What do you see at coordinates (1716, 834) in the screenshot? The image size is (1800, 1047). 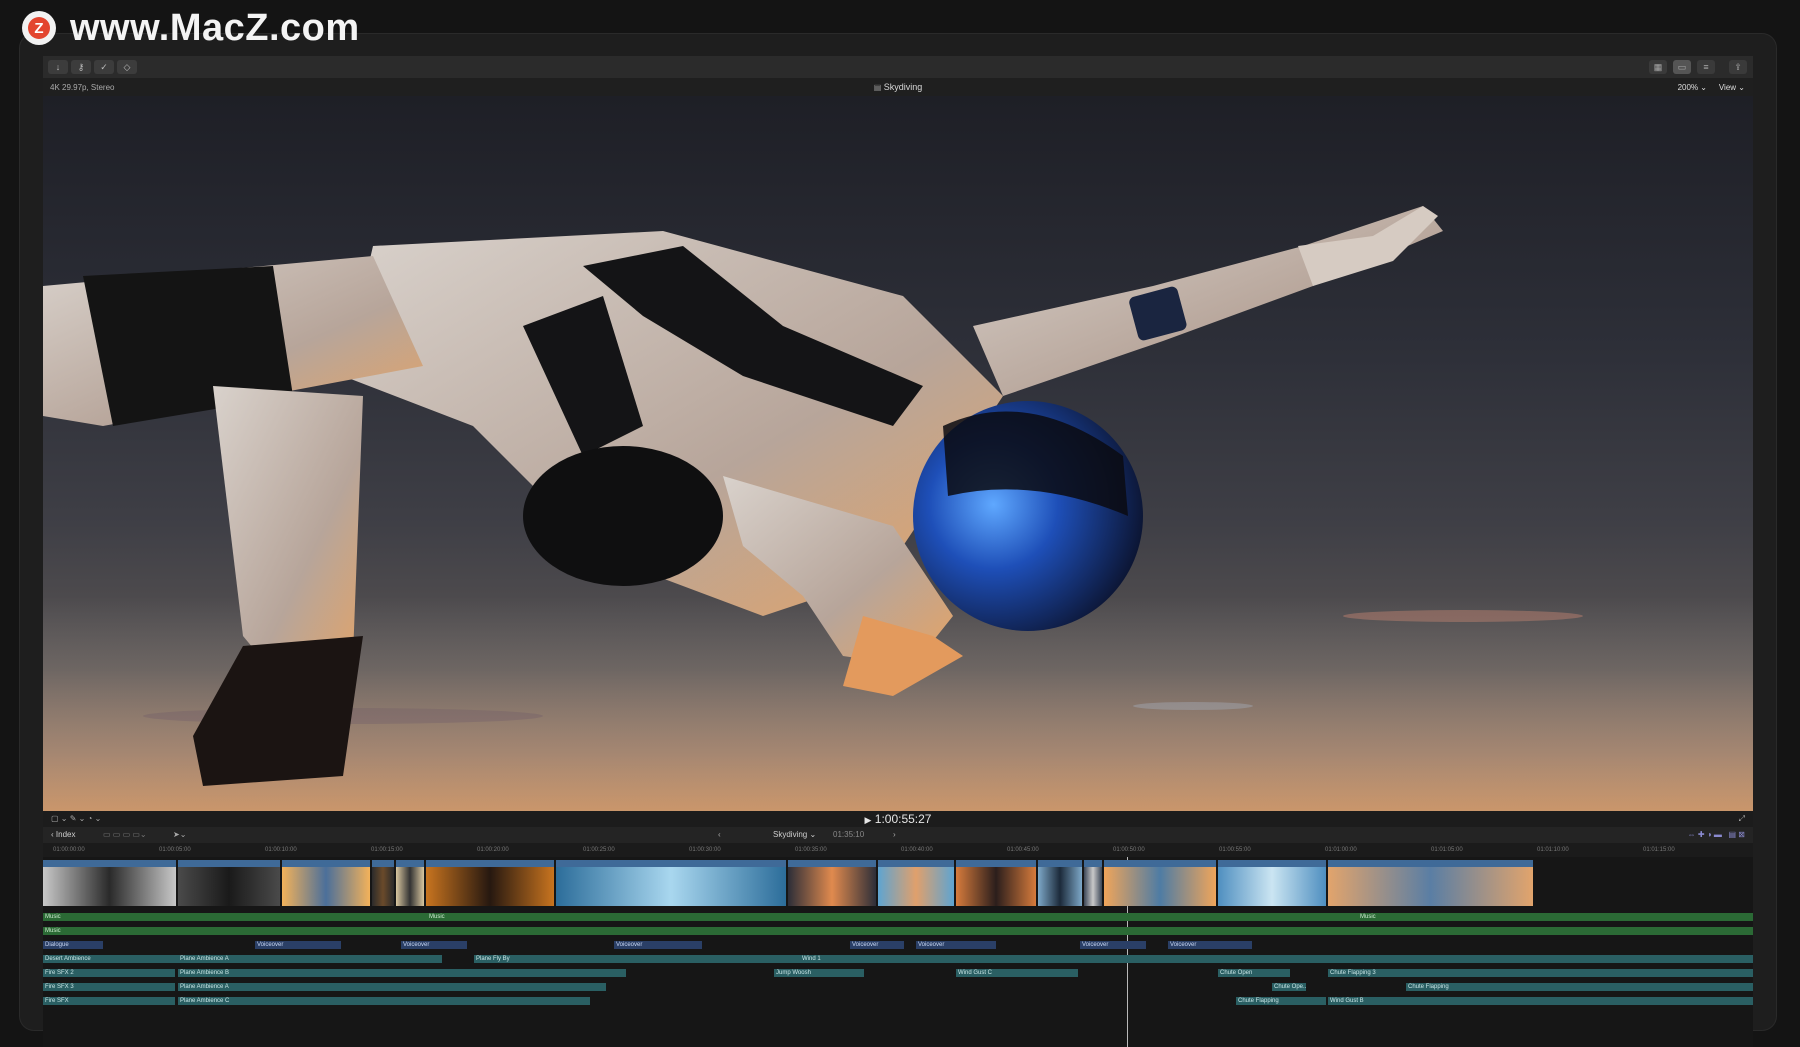 I see `timeline-controls-icon: ⇔ ✚ ◑ ▬ ▤ ⊠` at bounding box center [1716, 834].